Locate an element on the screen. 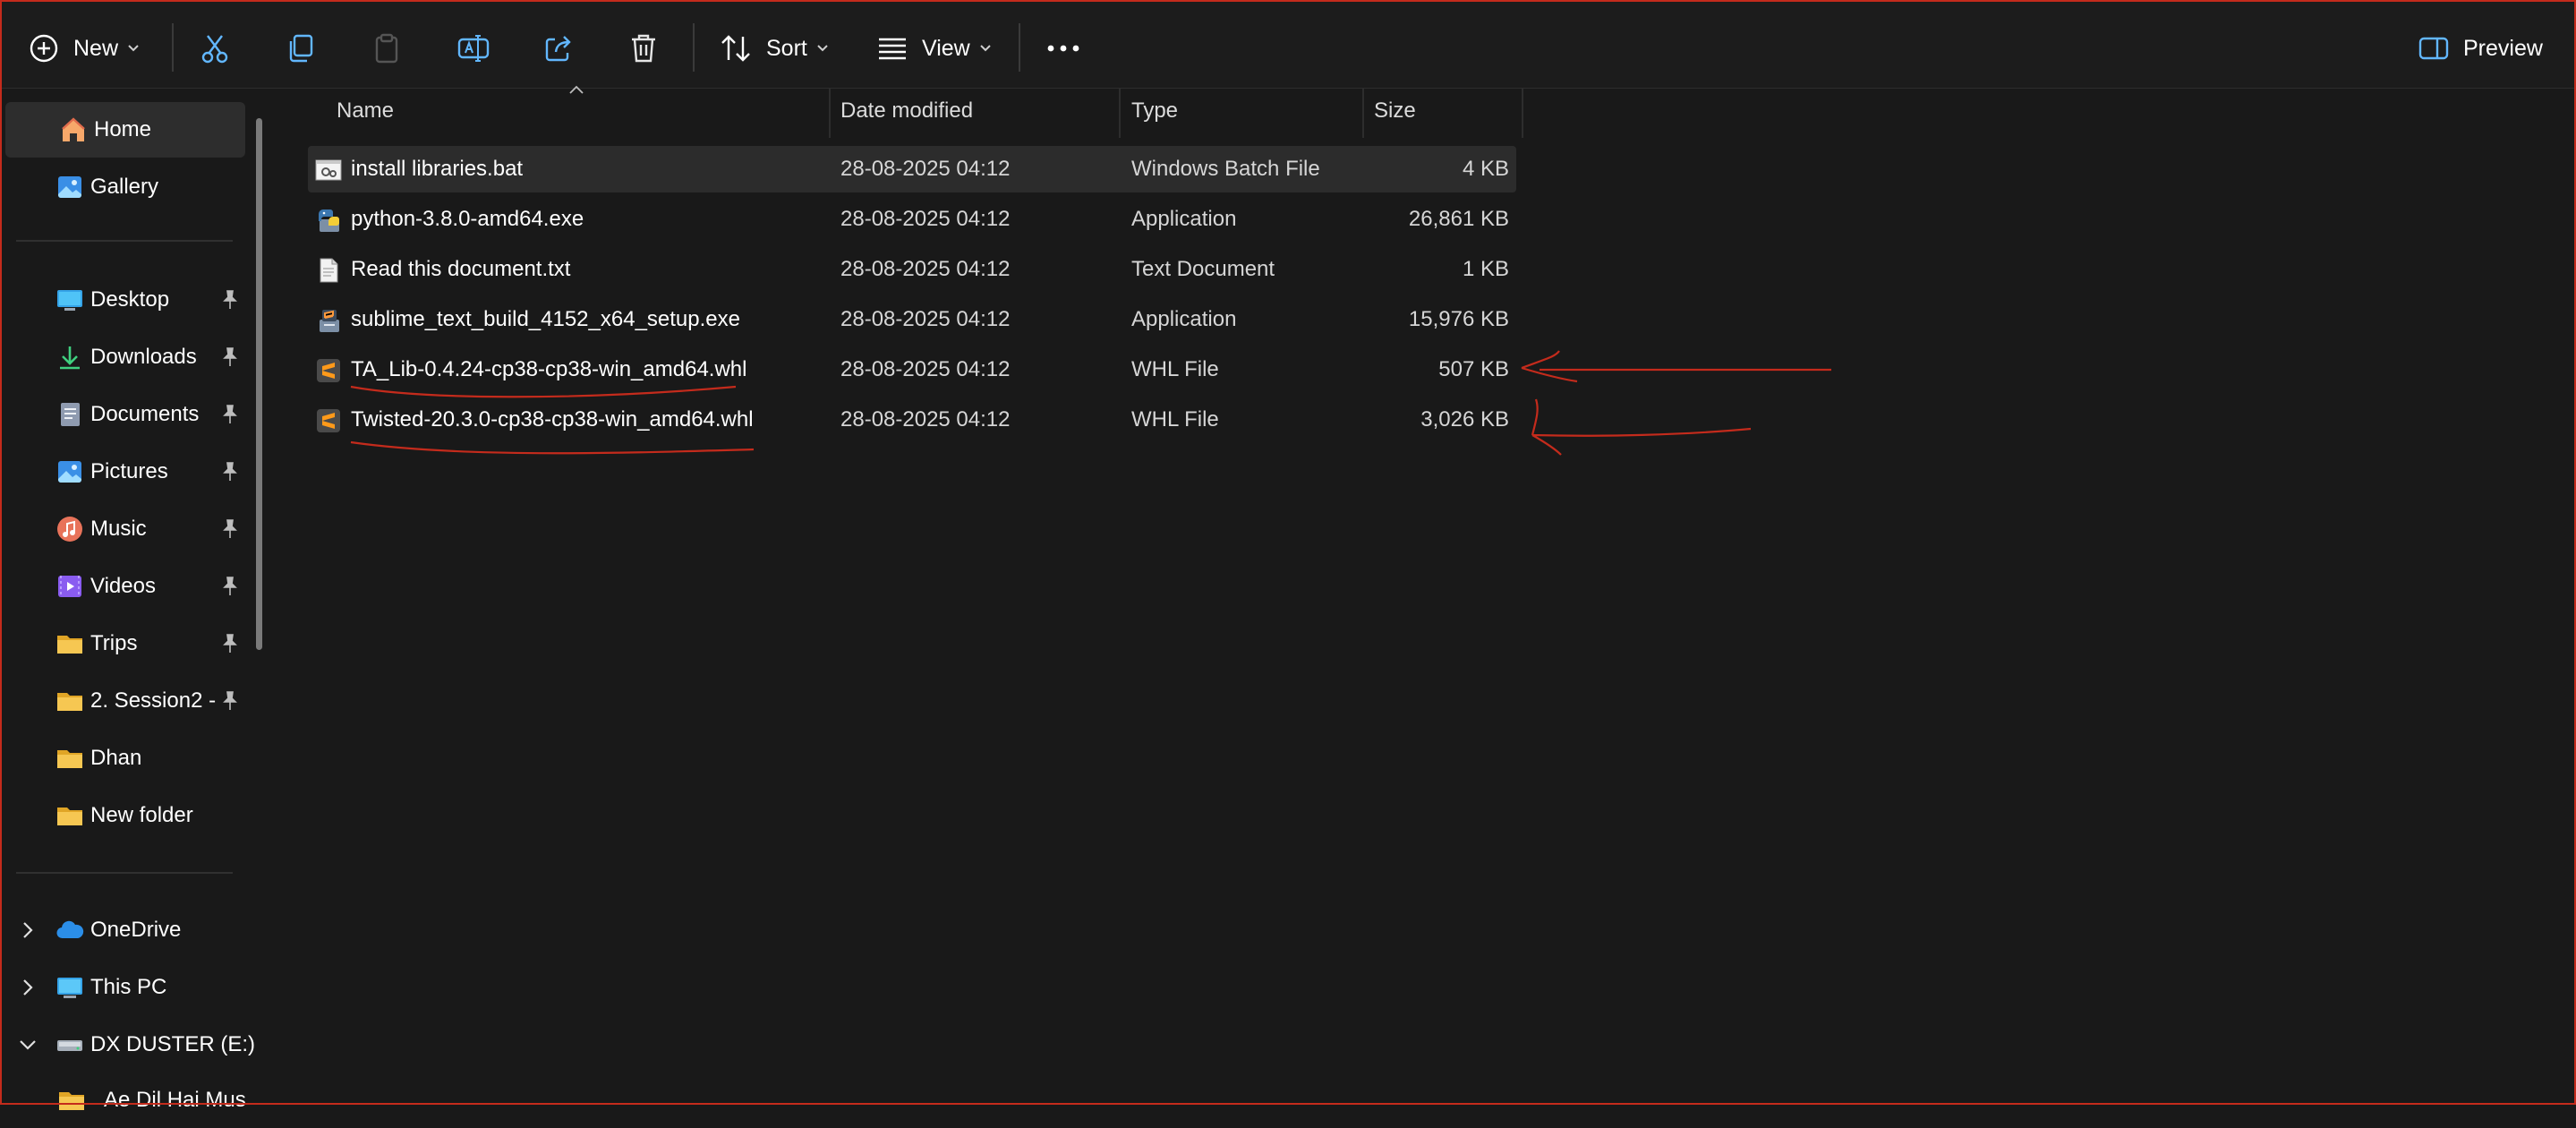 Image resolution: width=2576 pixels, height=1128 pixels. nav-item-label: Gallery is located at coordinates (124, 187).